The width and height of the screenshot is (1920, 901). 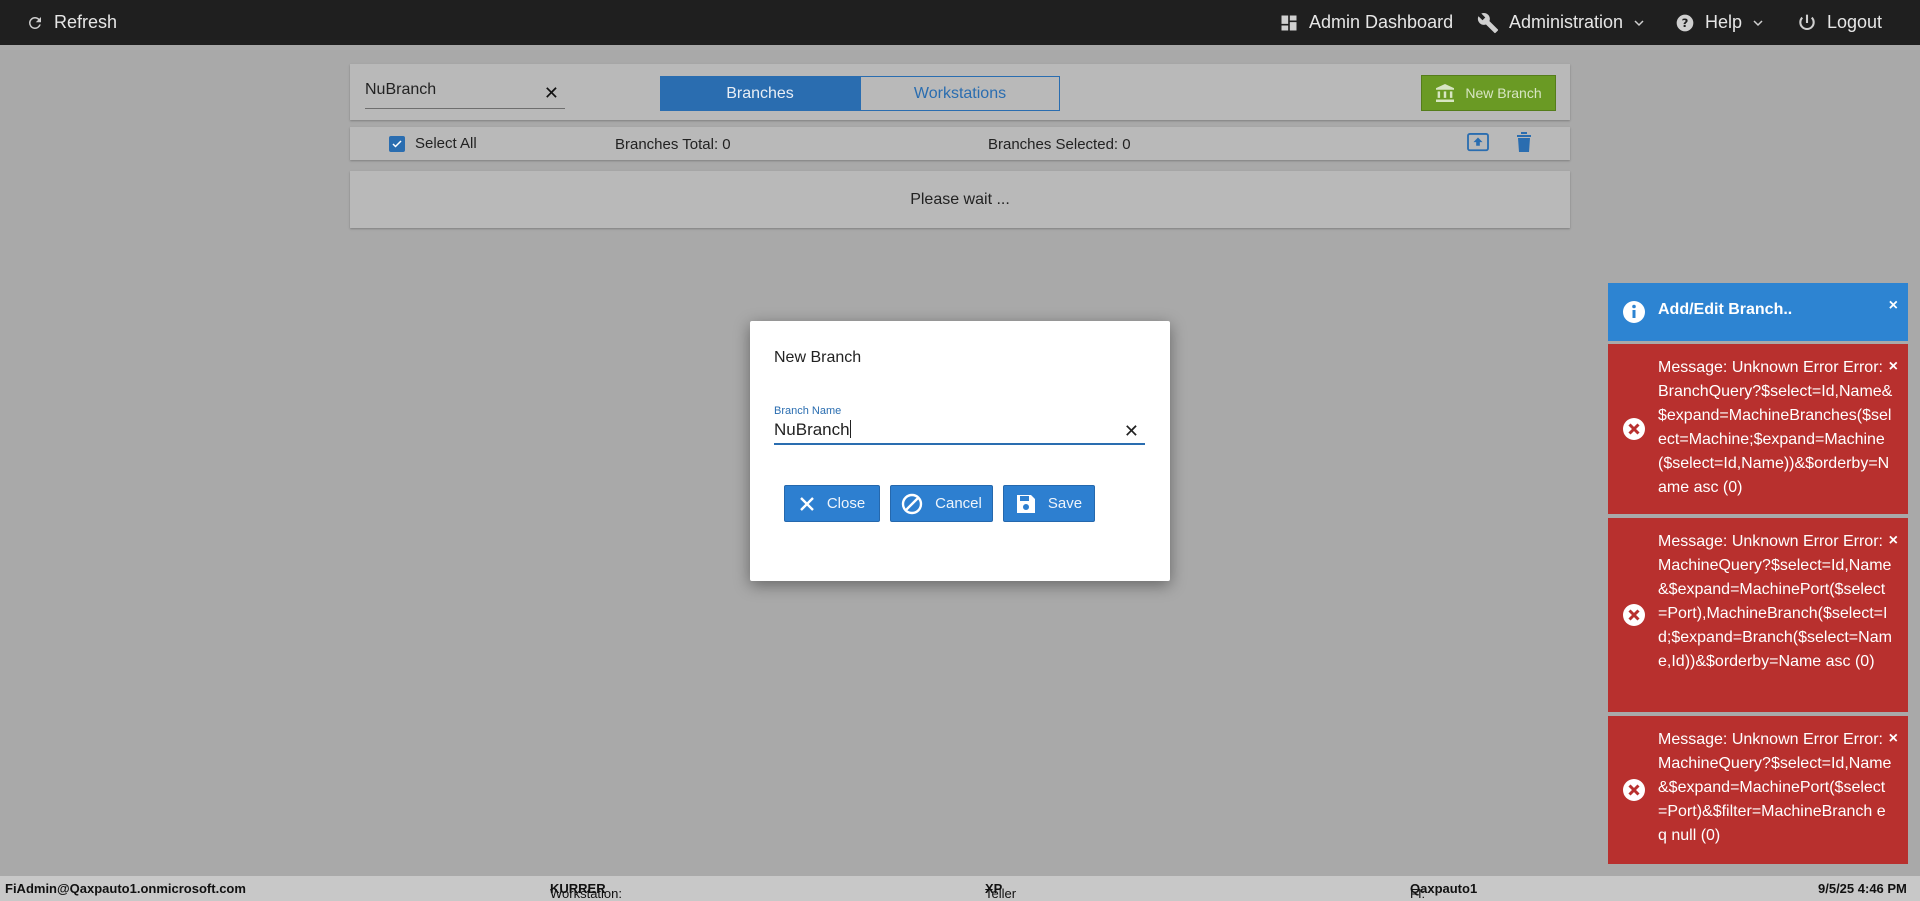 I want to click on cancel-icon, so click(x=912, y=503).